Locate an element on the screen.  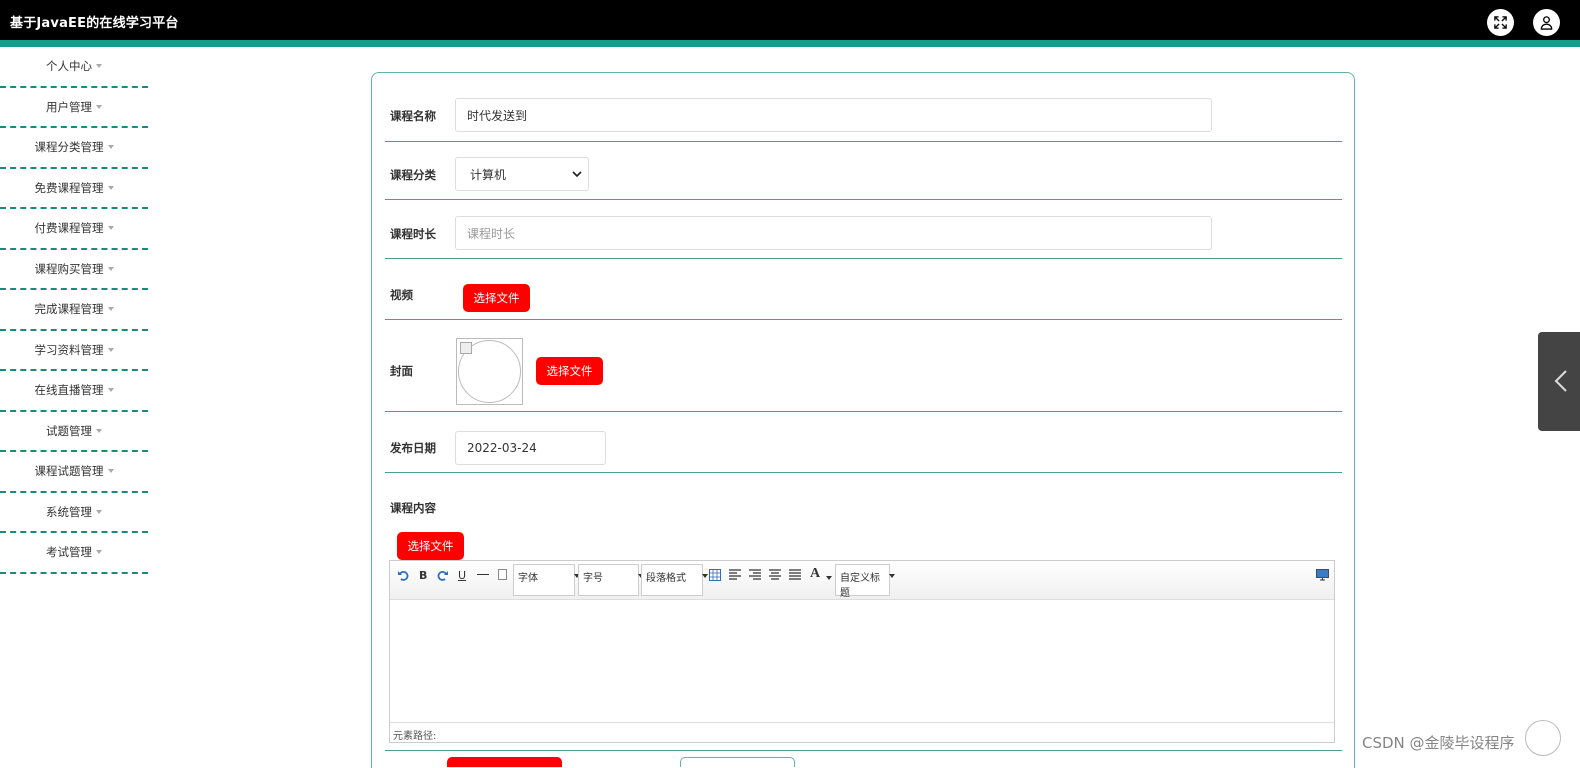
font-family-label: 字体 is located at coordinates (528, 578).